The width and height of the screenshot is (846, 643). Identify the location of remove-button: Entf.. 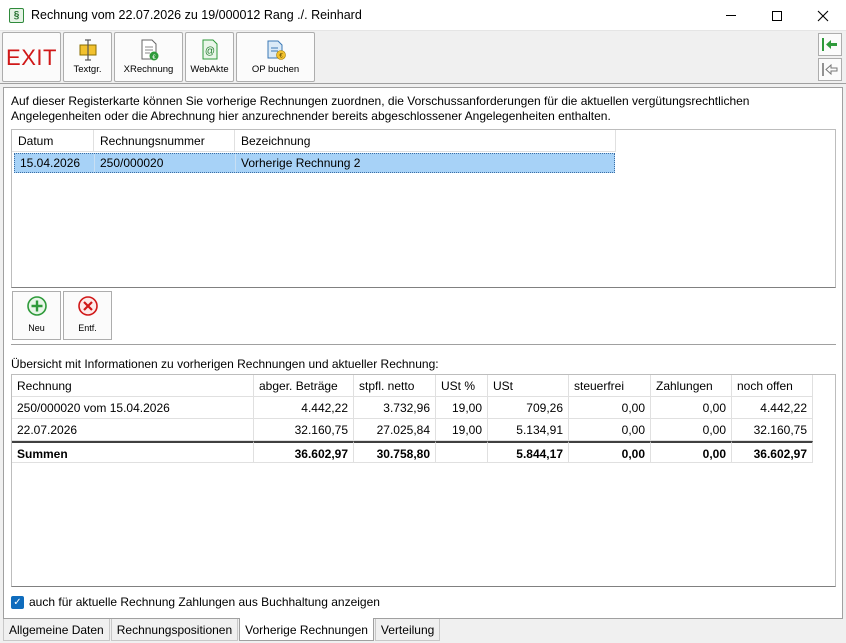
(87, 315).